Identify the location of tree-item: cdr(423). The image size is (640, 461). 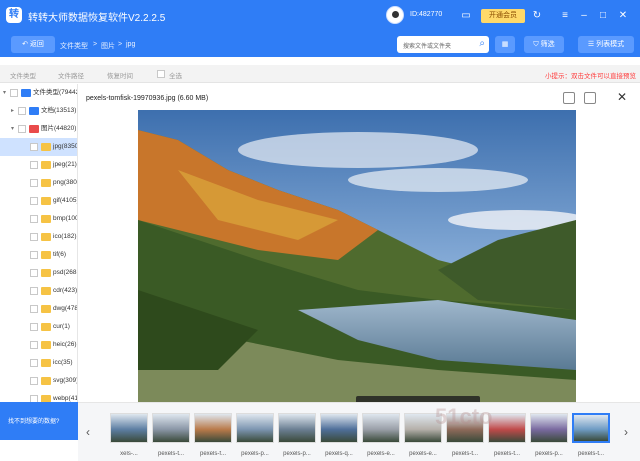
(39, 291).